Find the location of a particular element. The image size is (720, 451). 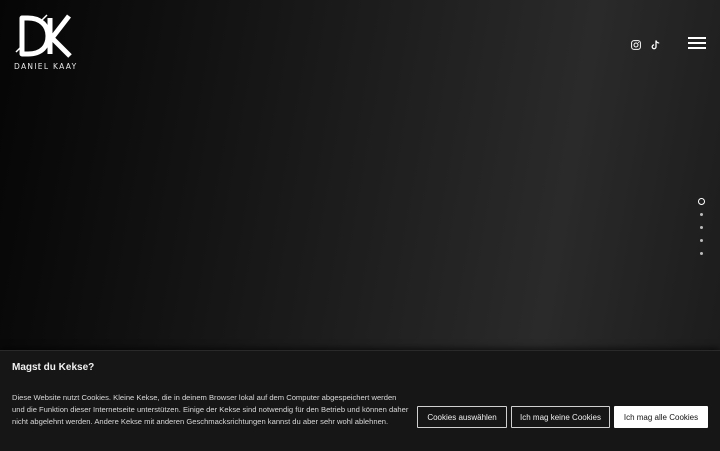

logo-mark is located at coordinates (43, 36).